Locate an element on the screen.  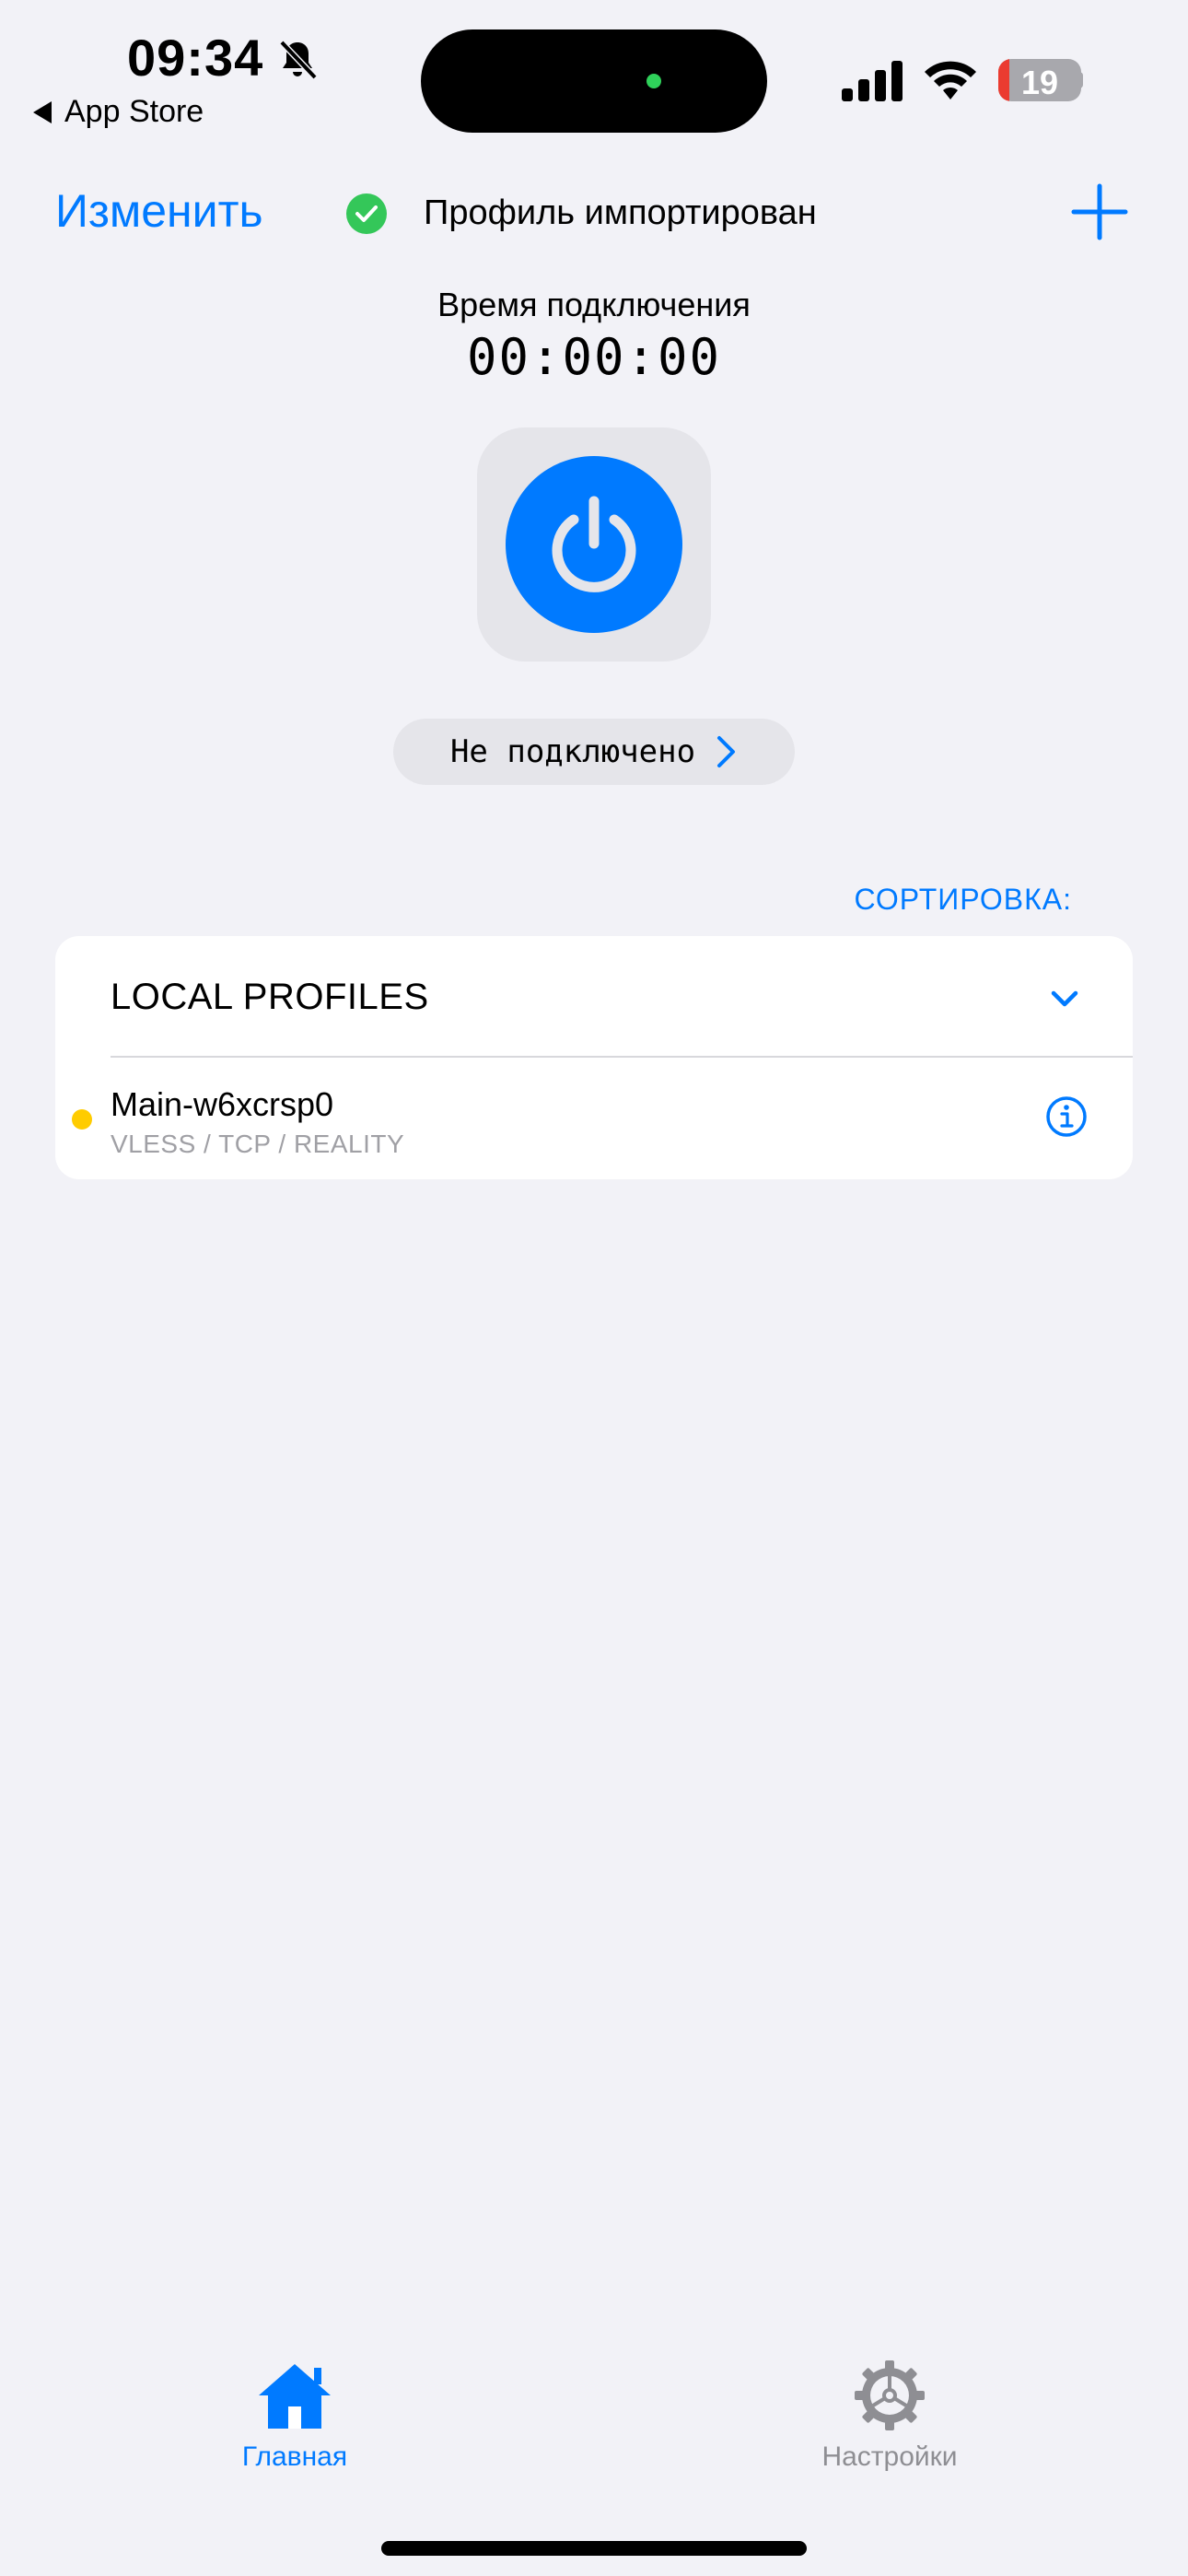
battery-icon: 19 is located at coordinates (1039, 80).